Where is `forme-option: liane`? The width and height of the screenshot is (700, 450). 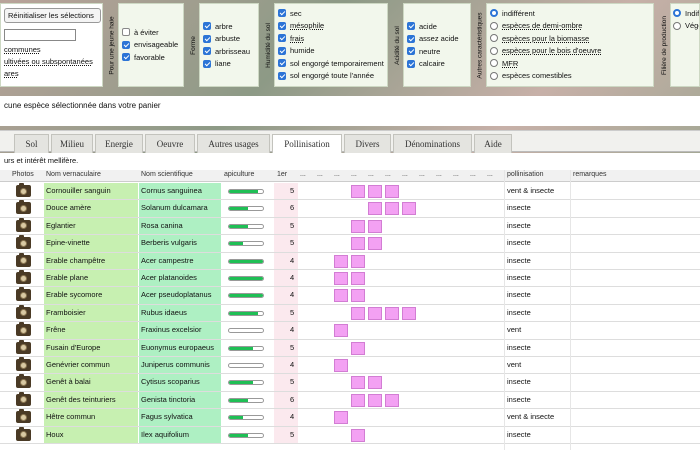 forme-option: liane is located at coordinates (229, 64).